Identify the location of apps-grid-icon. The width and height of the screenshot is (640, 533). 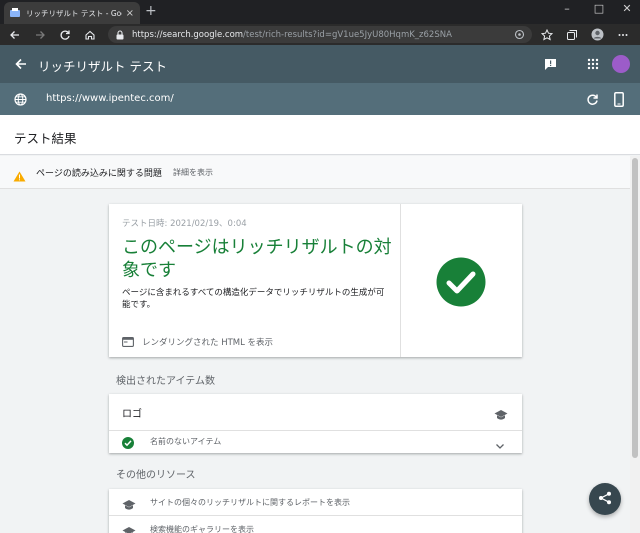
(593, 64).